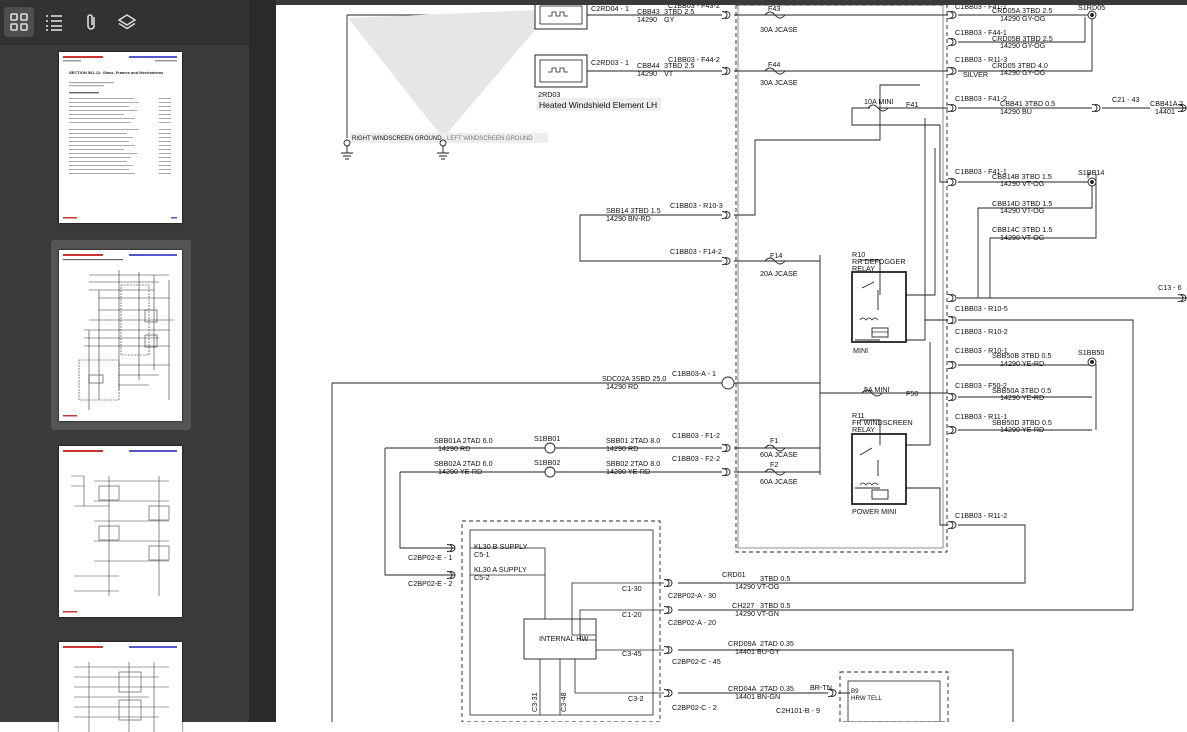  Describe the element at coordinates (877, 389) in the screenshot. I see `lbl-5a-mini: 5A MINI` at that location.